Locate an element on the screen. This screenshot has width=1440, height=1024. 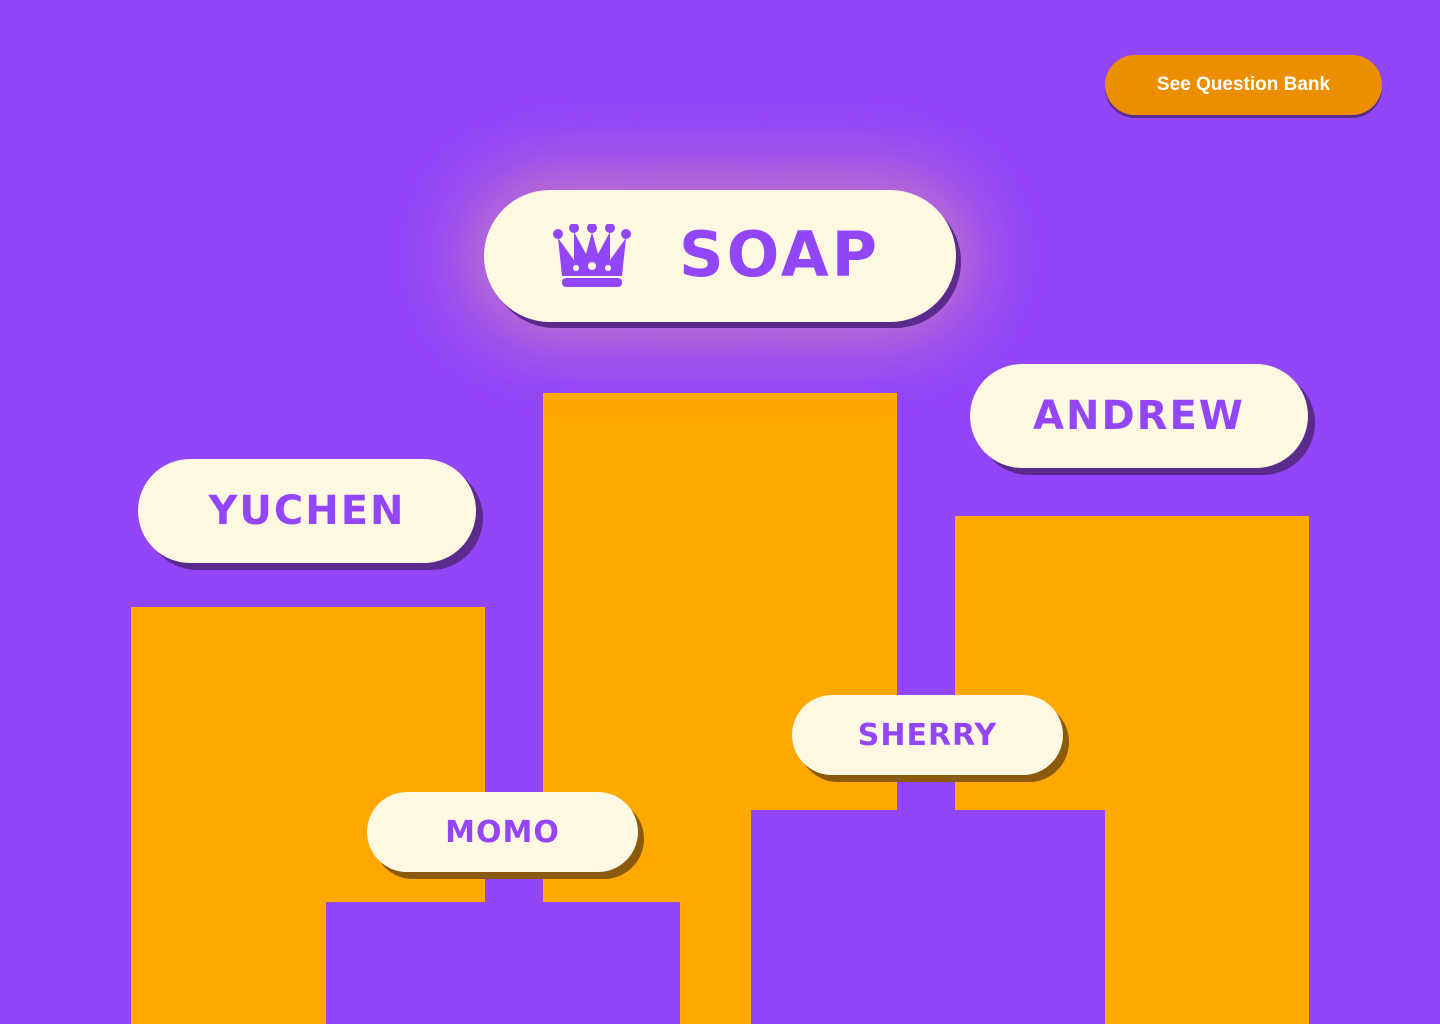
see-question-bank-label: See Question Bank is located at coordinates (1243, 84).